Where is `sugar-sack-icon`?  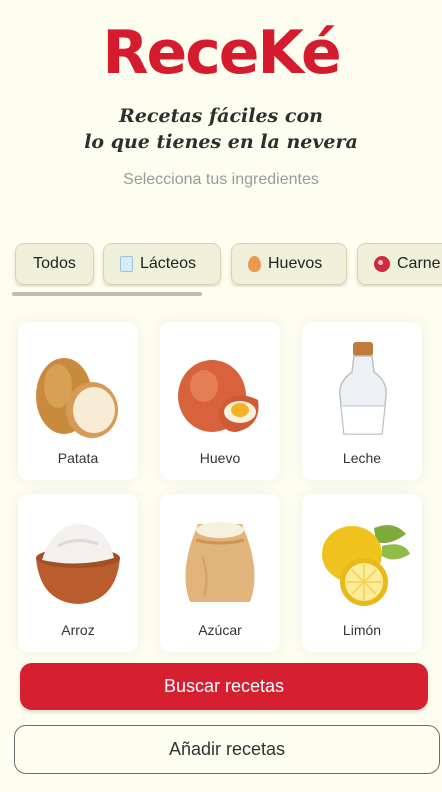 sugar-sack-icon is located at coordinates (220, 562).